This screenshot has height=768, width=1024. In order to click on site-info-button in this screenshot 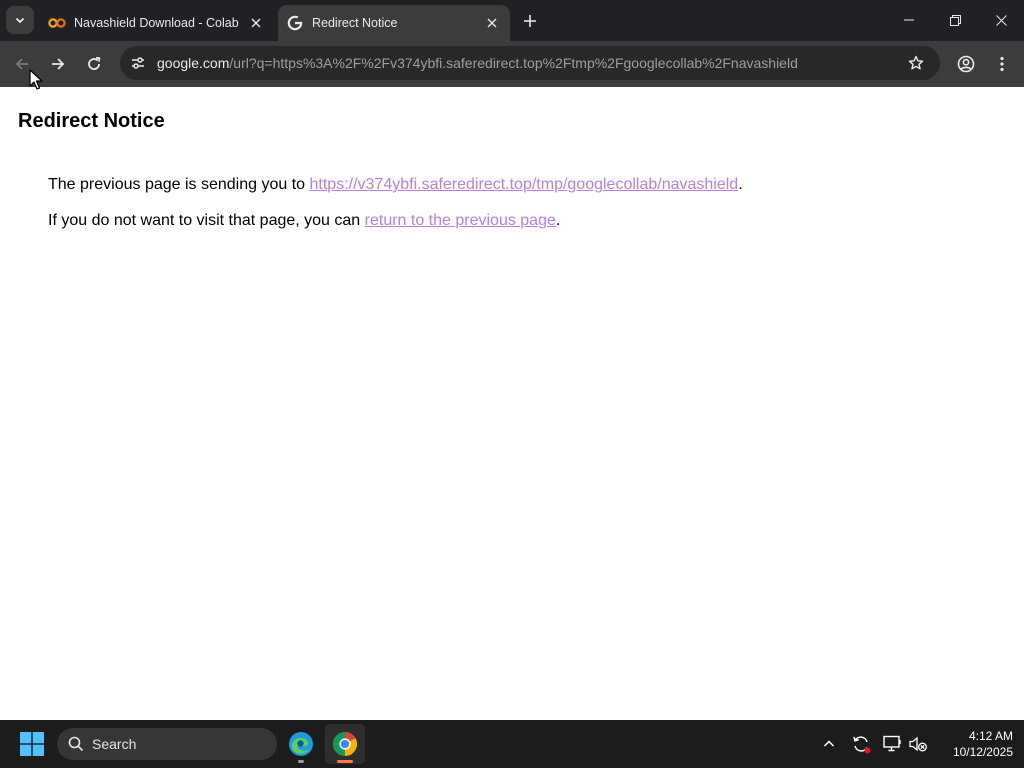, I will do `click(138, 63)`.